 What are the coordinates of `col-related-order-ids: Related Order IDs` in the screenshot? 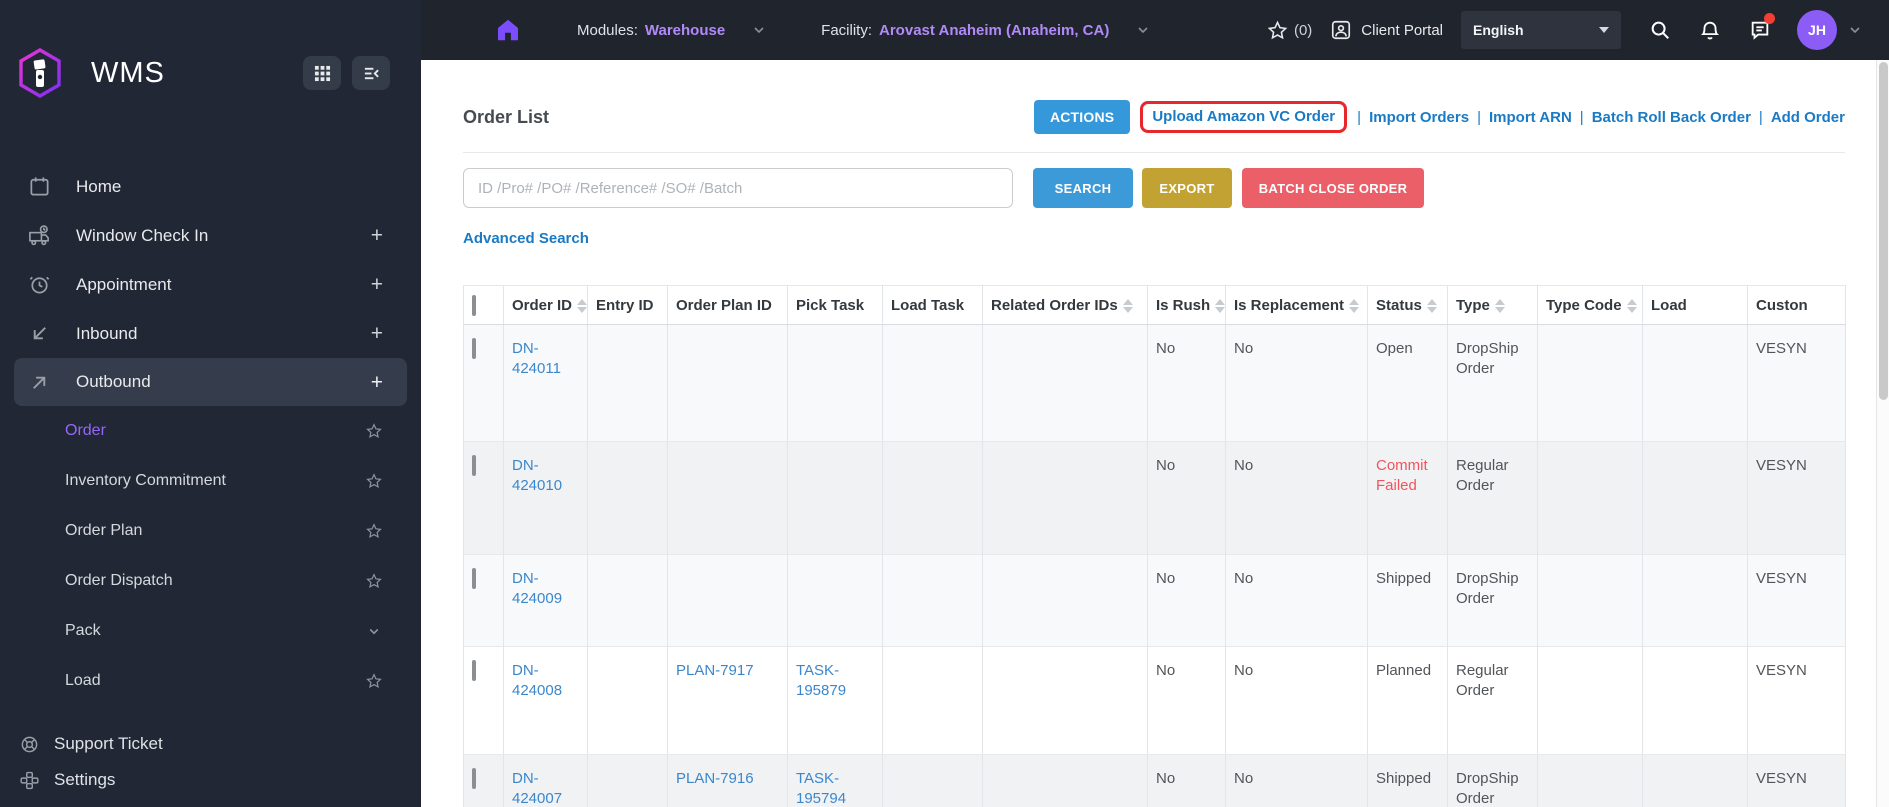 It's located at (1065, 305).